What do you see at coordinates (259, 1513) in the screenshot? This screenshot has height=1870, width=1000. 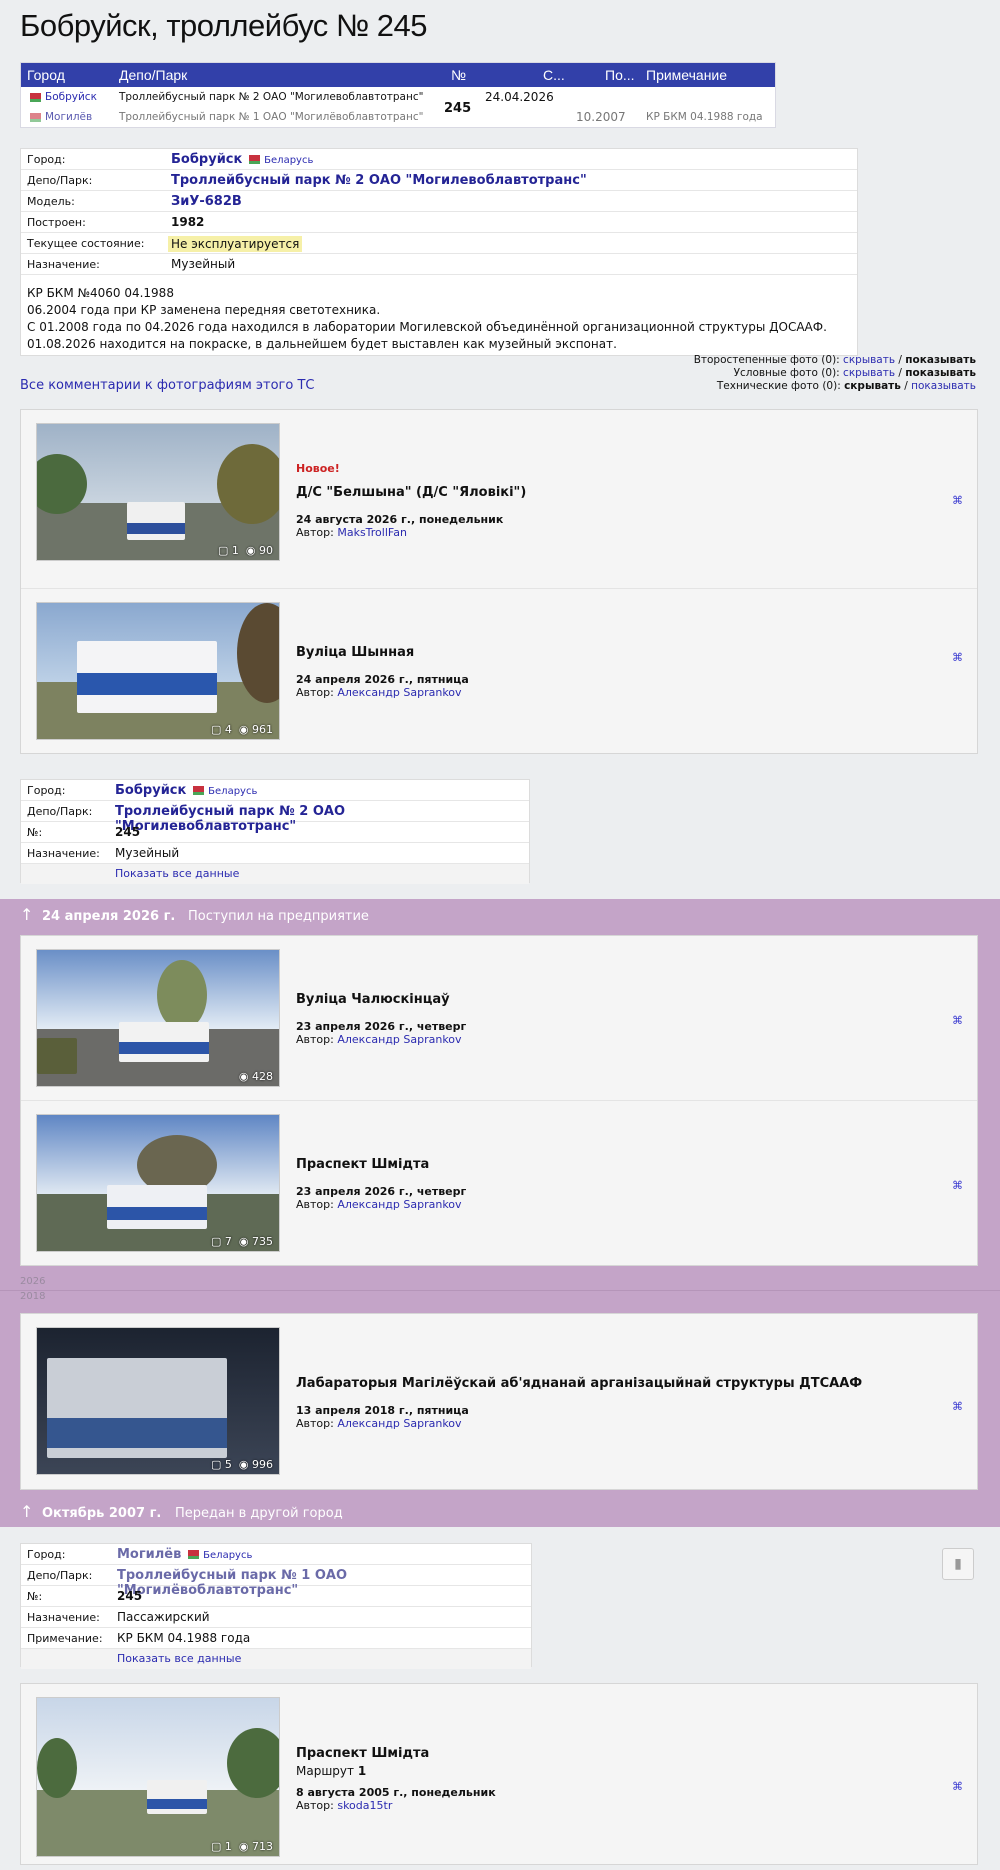 I see `event-text: Передан в другой город` at bounding box center [259, 1513].